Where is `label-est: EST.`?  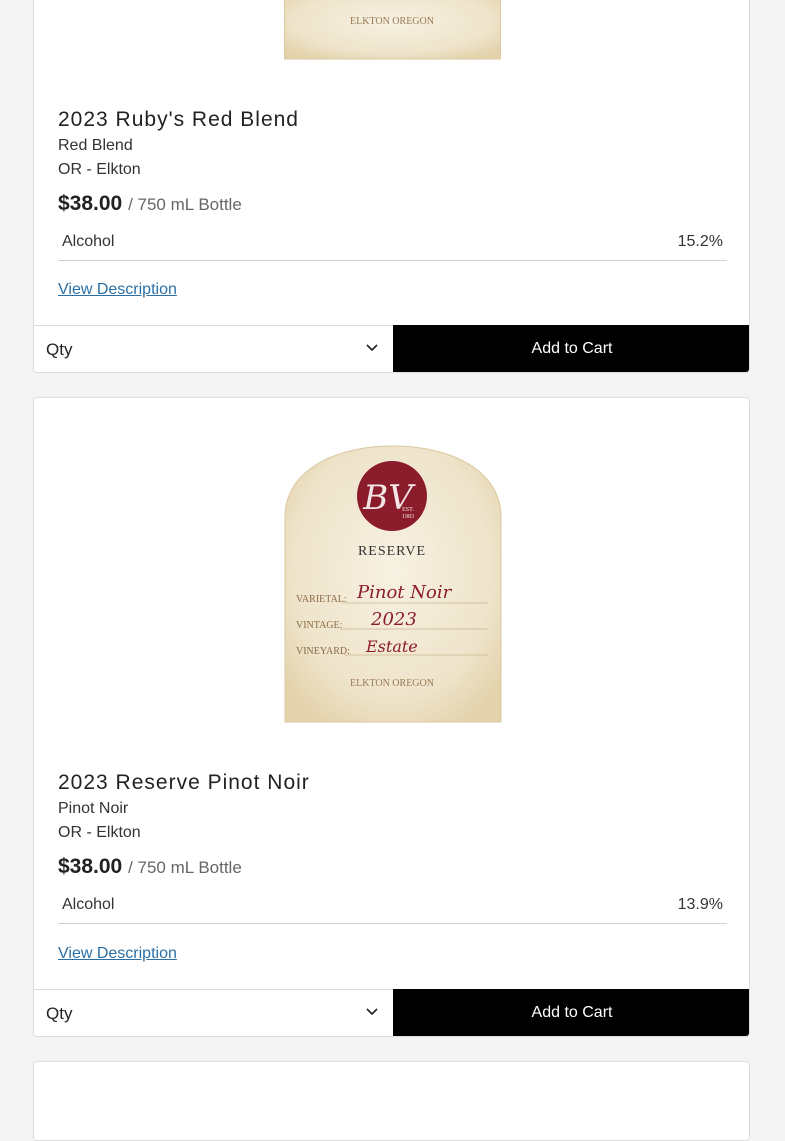 label-est: EST. is located at coordinates (408, 510).